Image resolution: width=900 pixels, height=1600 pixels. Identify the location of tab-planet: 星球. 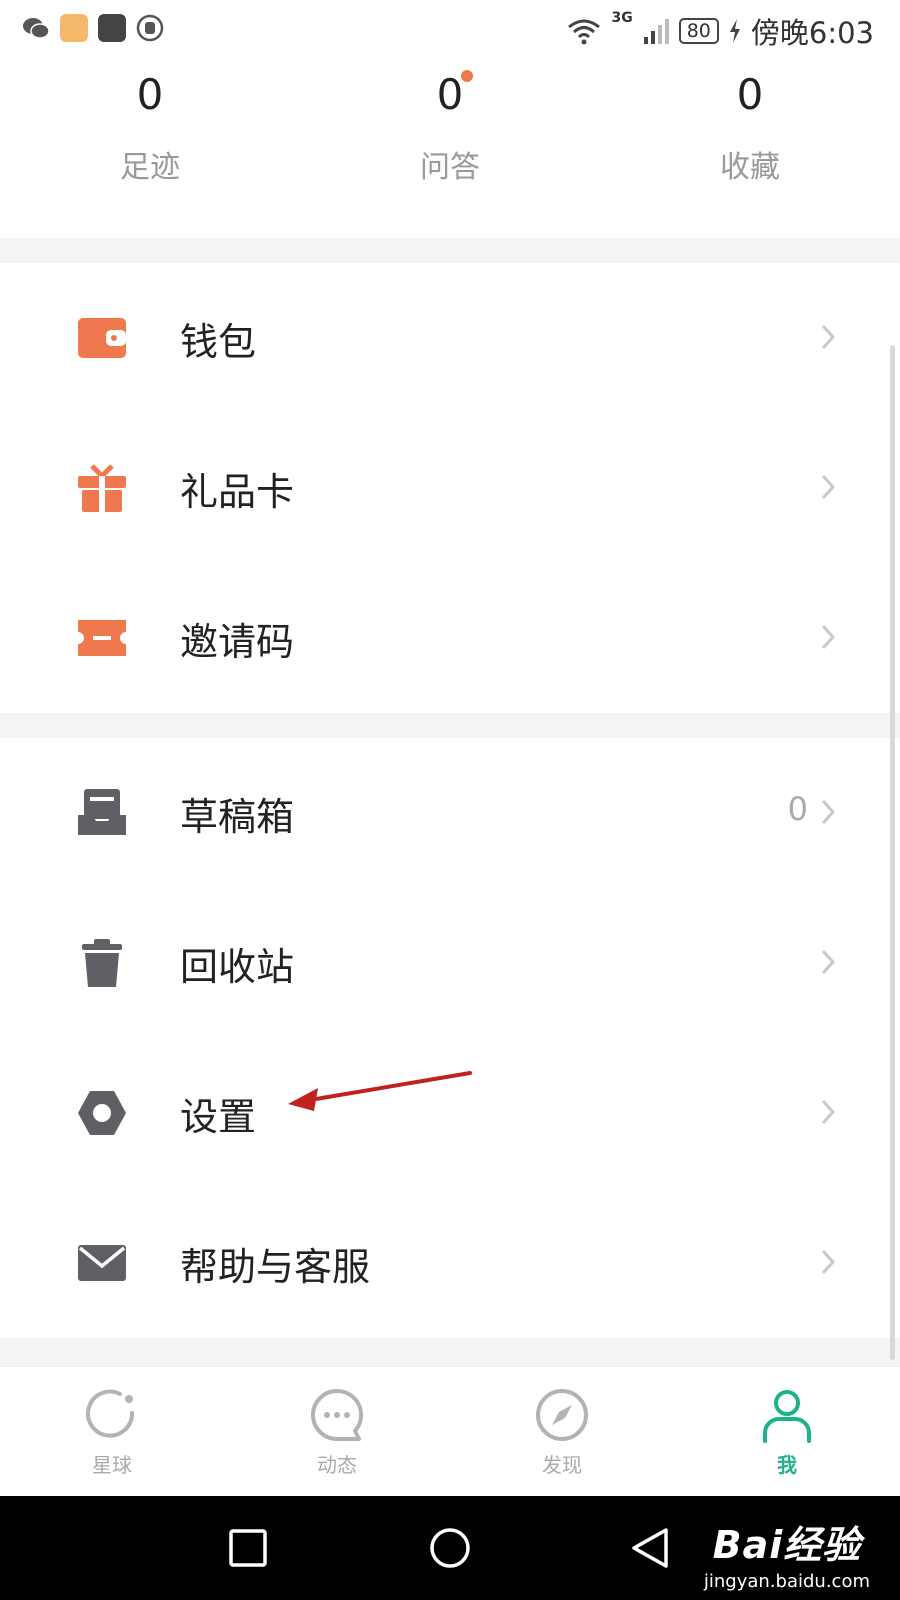
(112, 1431).